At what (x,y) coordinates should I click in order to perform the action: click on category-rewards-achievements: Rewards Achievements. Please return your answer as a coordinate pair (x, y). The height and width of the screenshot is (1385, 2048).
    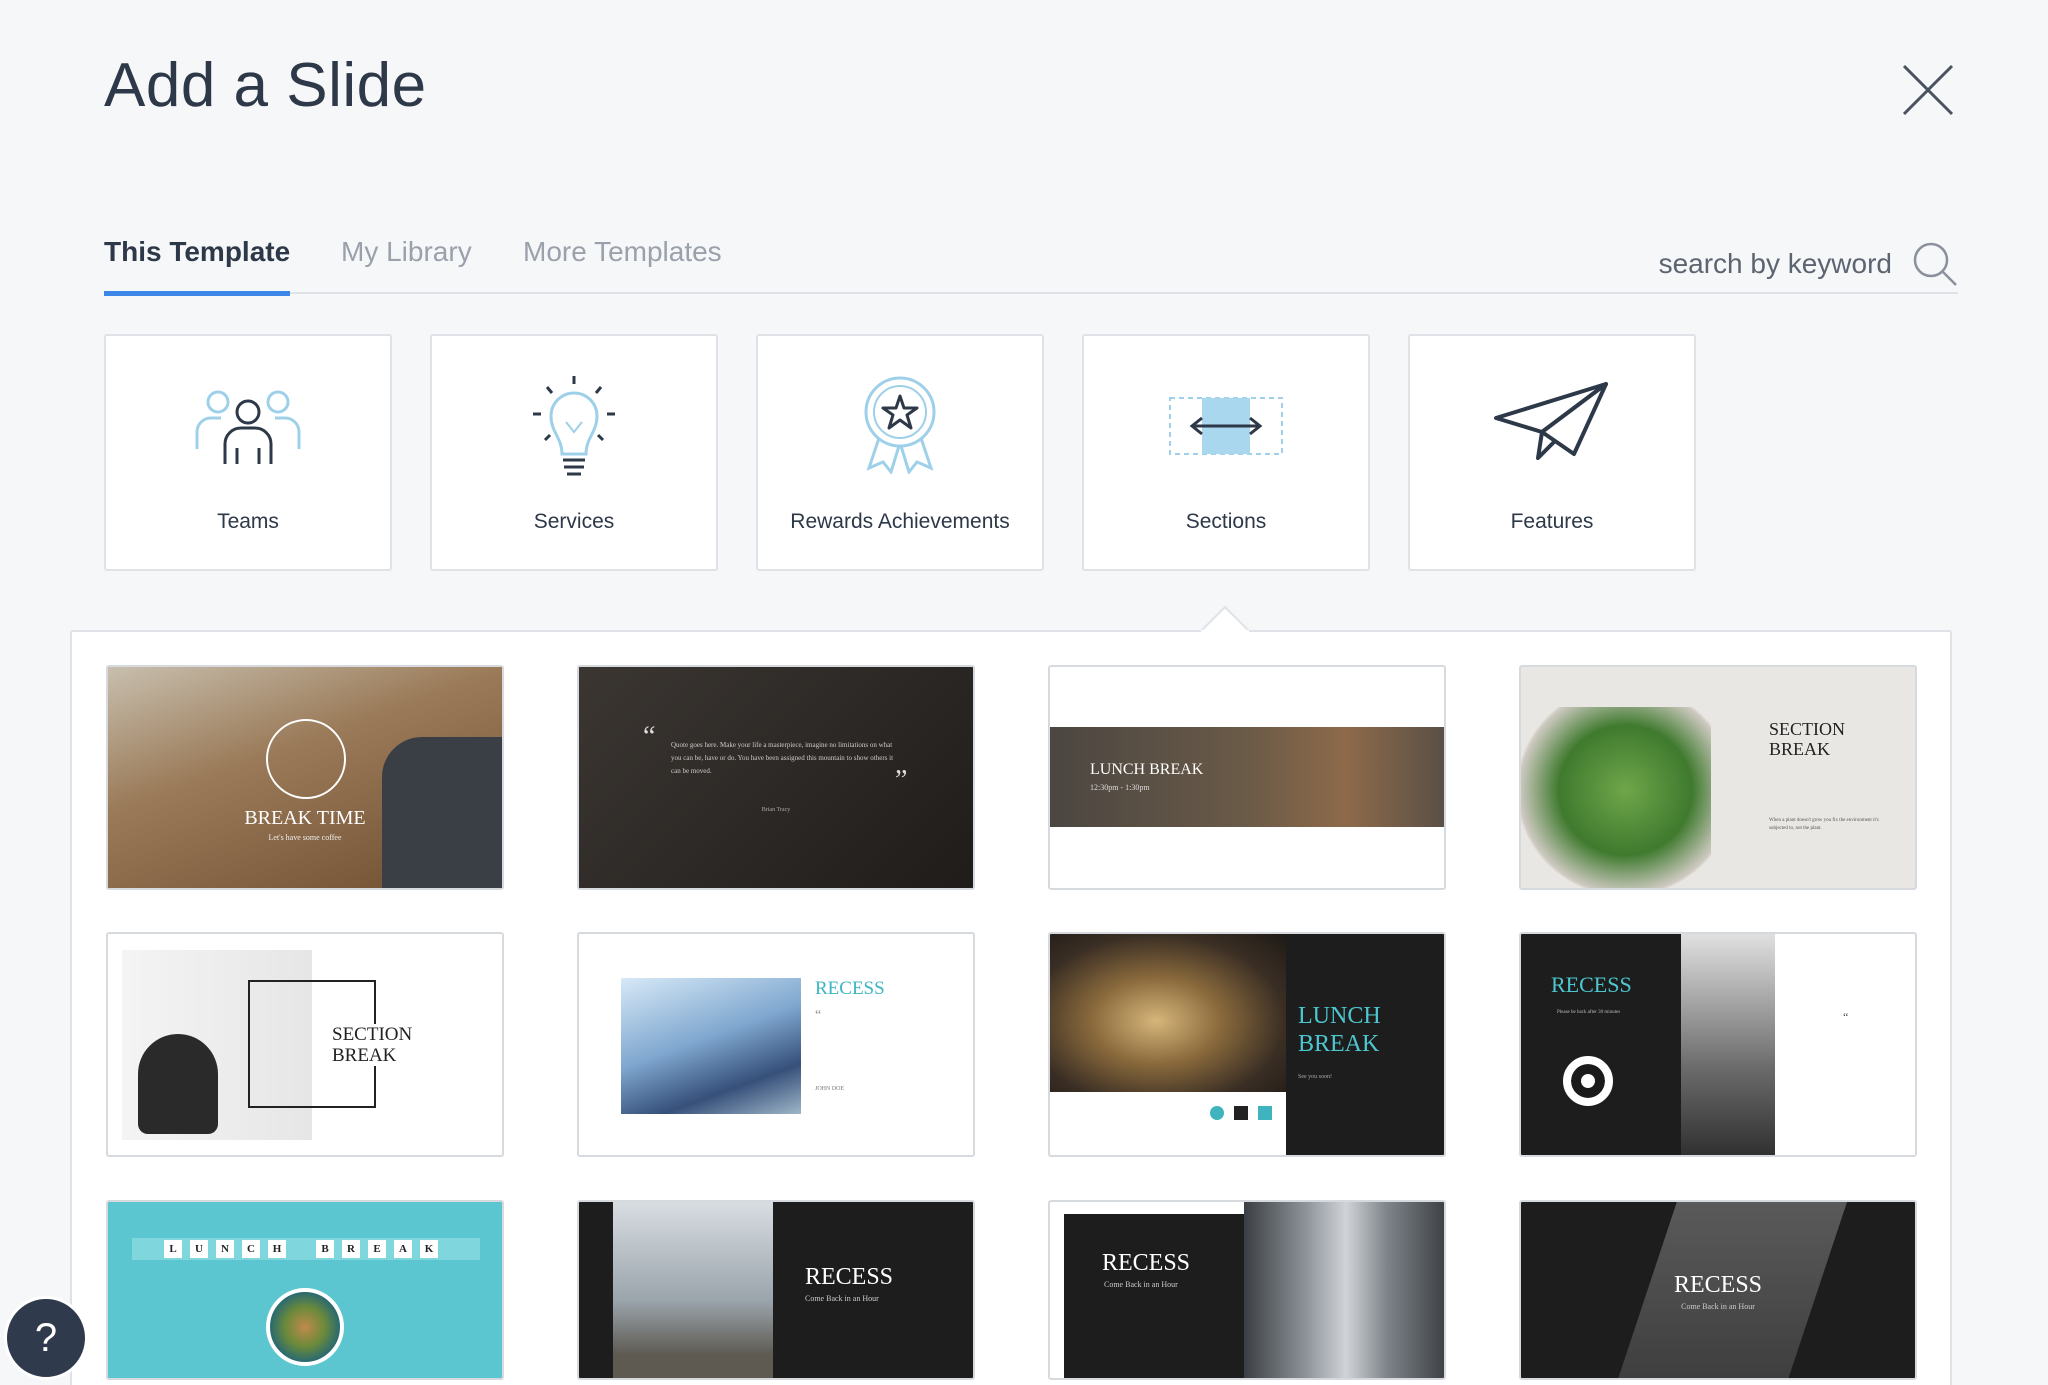
    Looking at the image, I should click on (900, 452).